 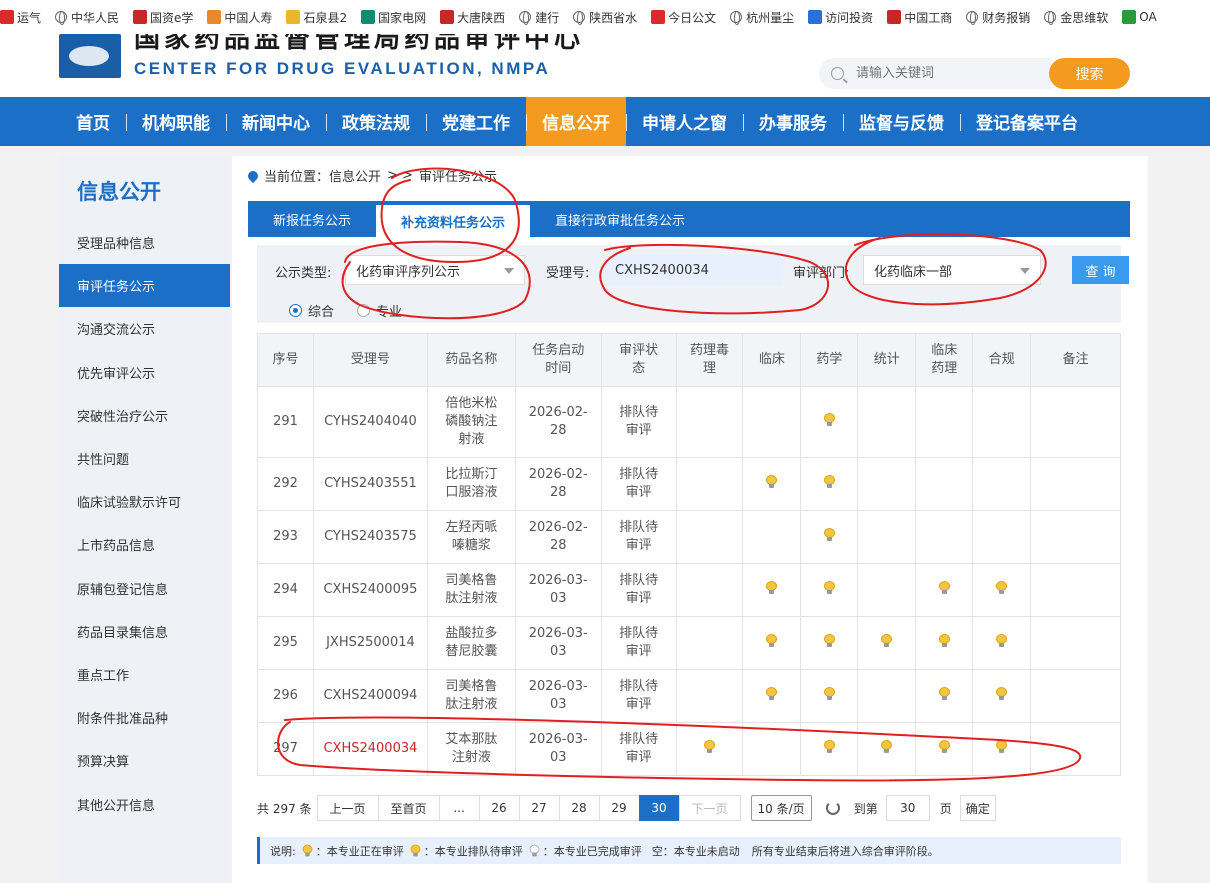 I want to click on bookmark-item: 杭州量尘, so click(x=762, y=17).